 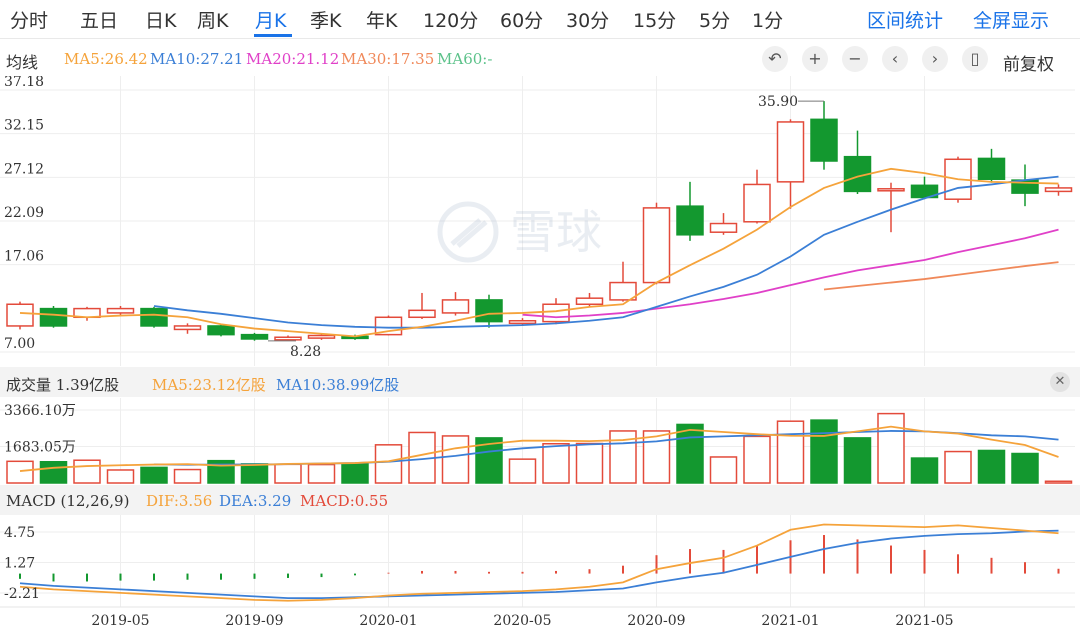 What do you see at coordinates (179, 501) in the screenshot?
I see `macd-dif-label: DIF:3.56` at bounding box center [179, 501].